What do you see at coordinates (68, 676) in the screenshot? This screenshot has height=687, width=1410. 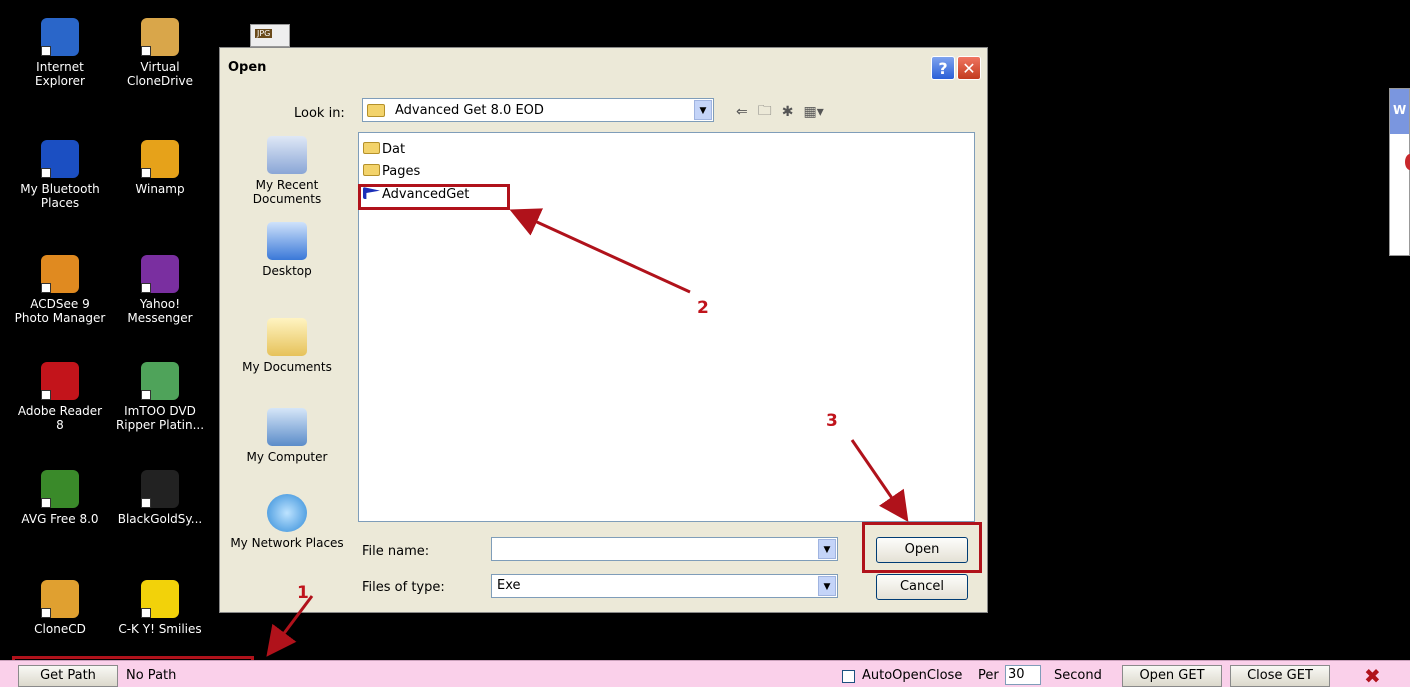 I see `get-path-button: Get Path` at bounding box center [68, 676].